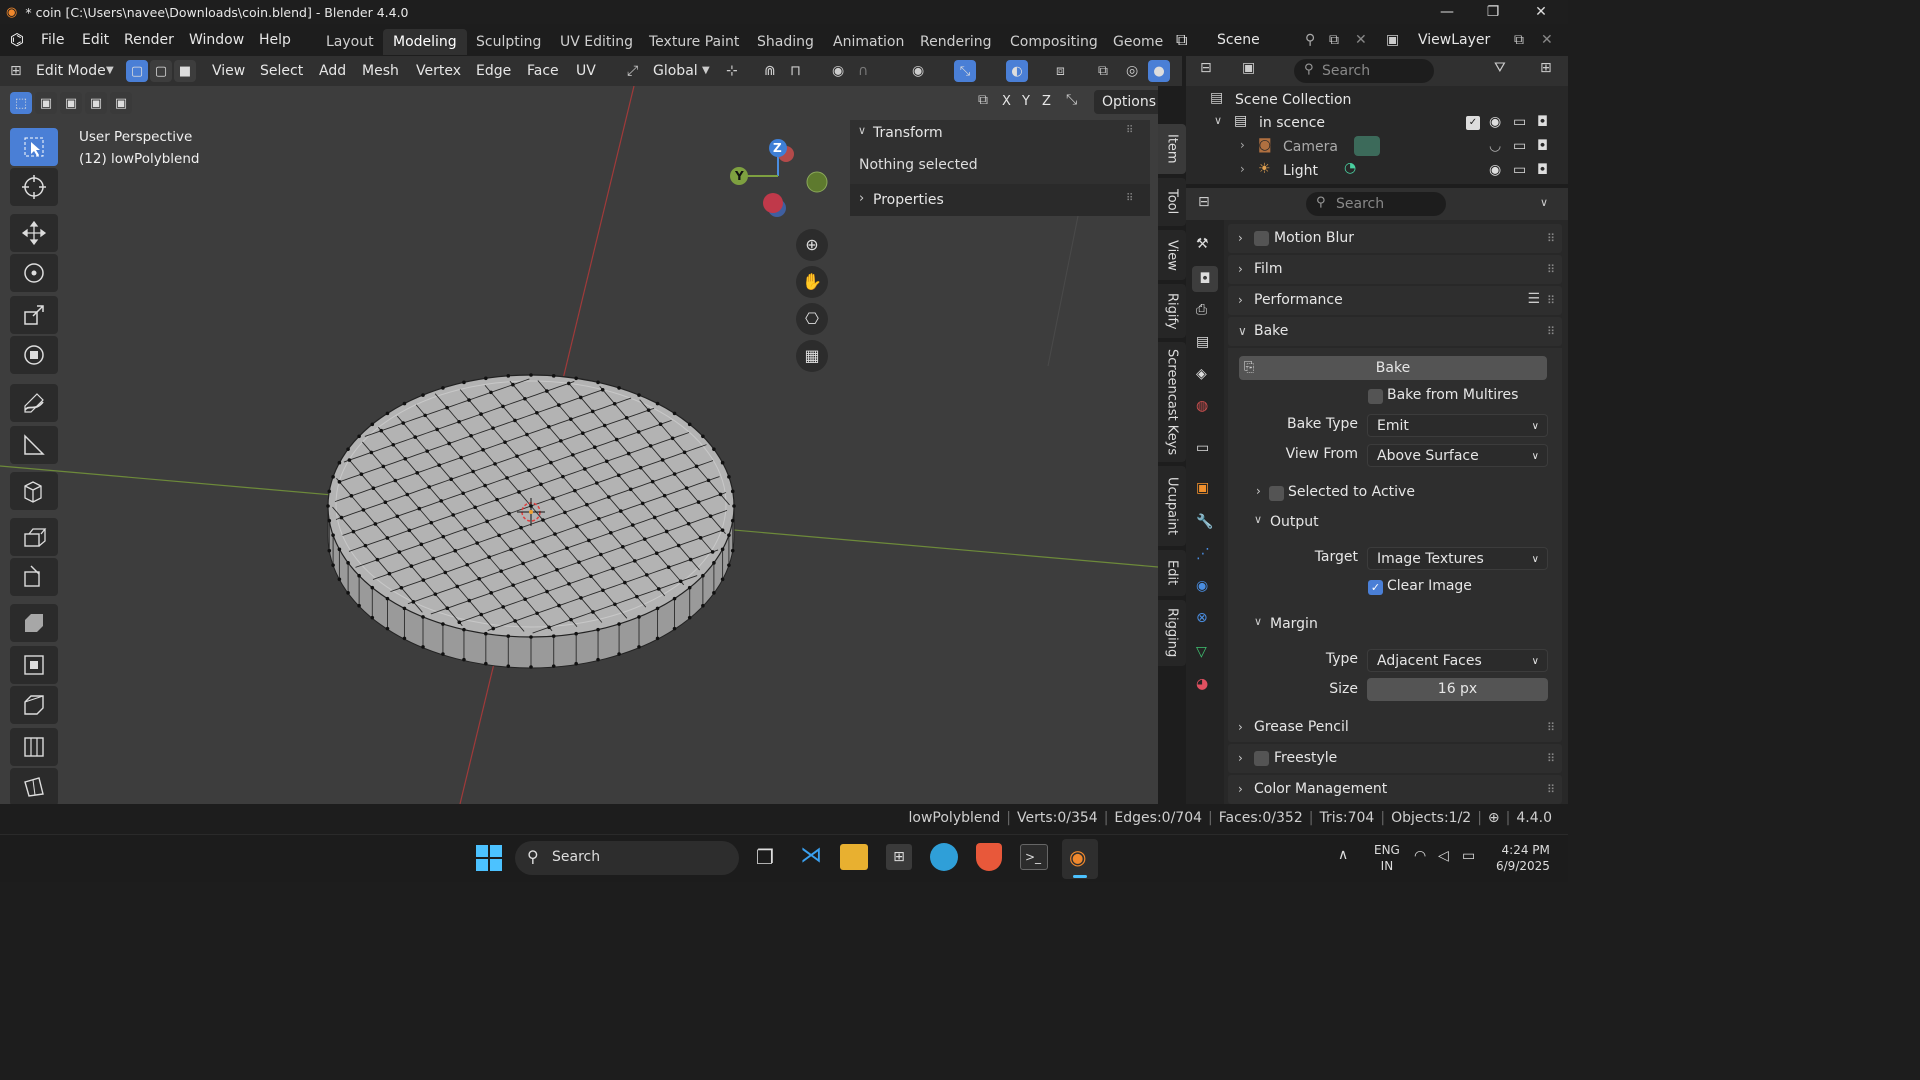  What do you see at coordinates (1457, 660) in the screenshot?
I see `margin-type-dropdown: Adjacent Faces ∨` at bounding box center [1457, 660].